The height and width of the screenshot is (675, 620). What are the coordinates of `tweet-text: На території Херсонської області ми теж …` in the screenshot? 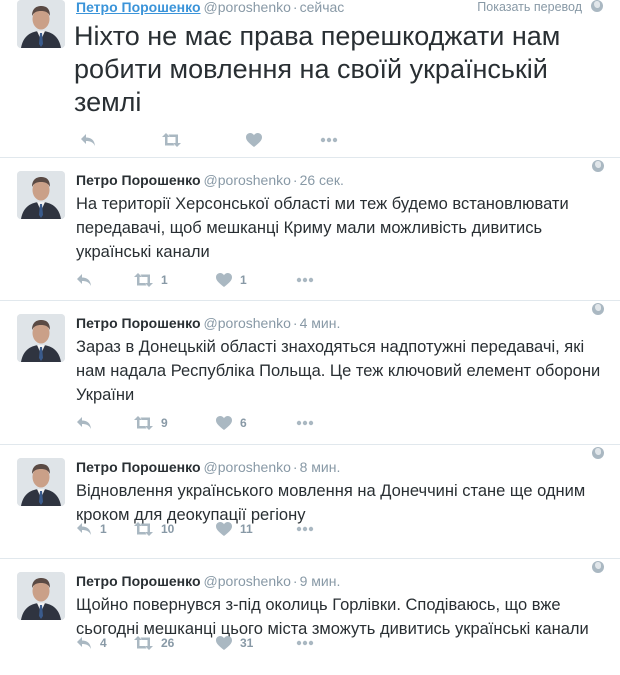 It's located at (322, 228).